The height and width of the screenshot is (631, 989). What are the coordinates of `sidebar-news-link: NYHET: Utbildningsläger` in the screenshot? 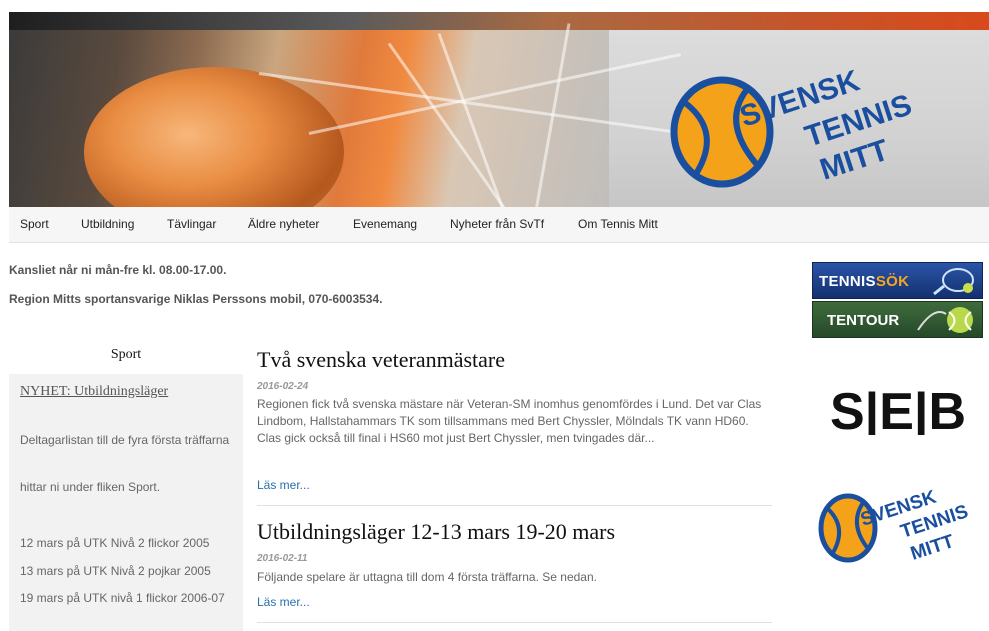 It's located at (94, 392).